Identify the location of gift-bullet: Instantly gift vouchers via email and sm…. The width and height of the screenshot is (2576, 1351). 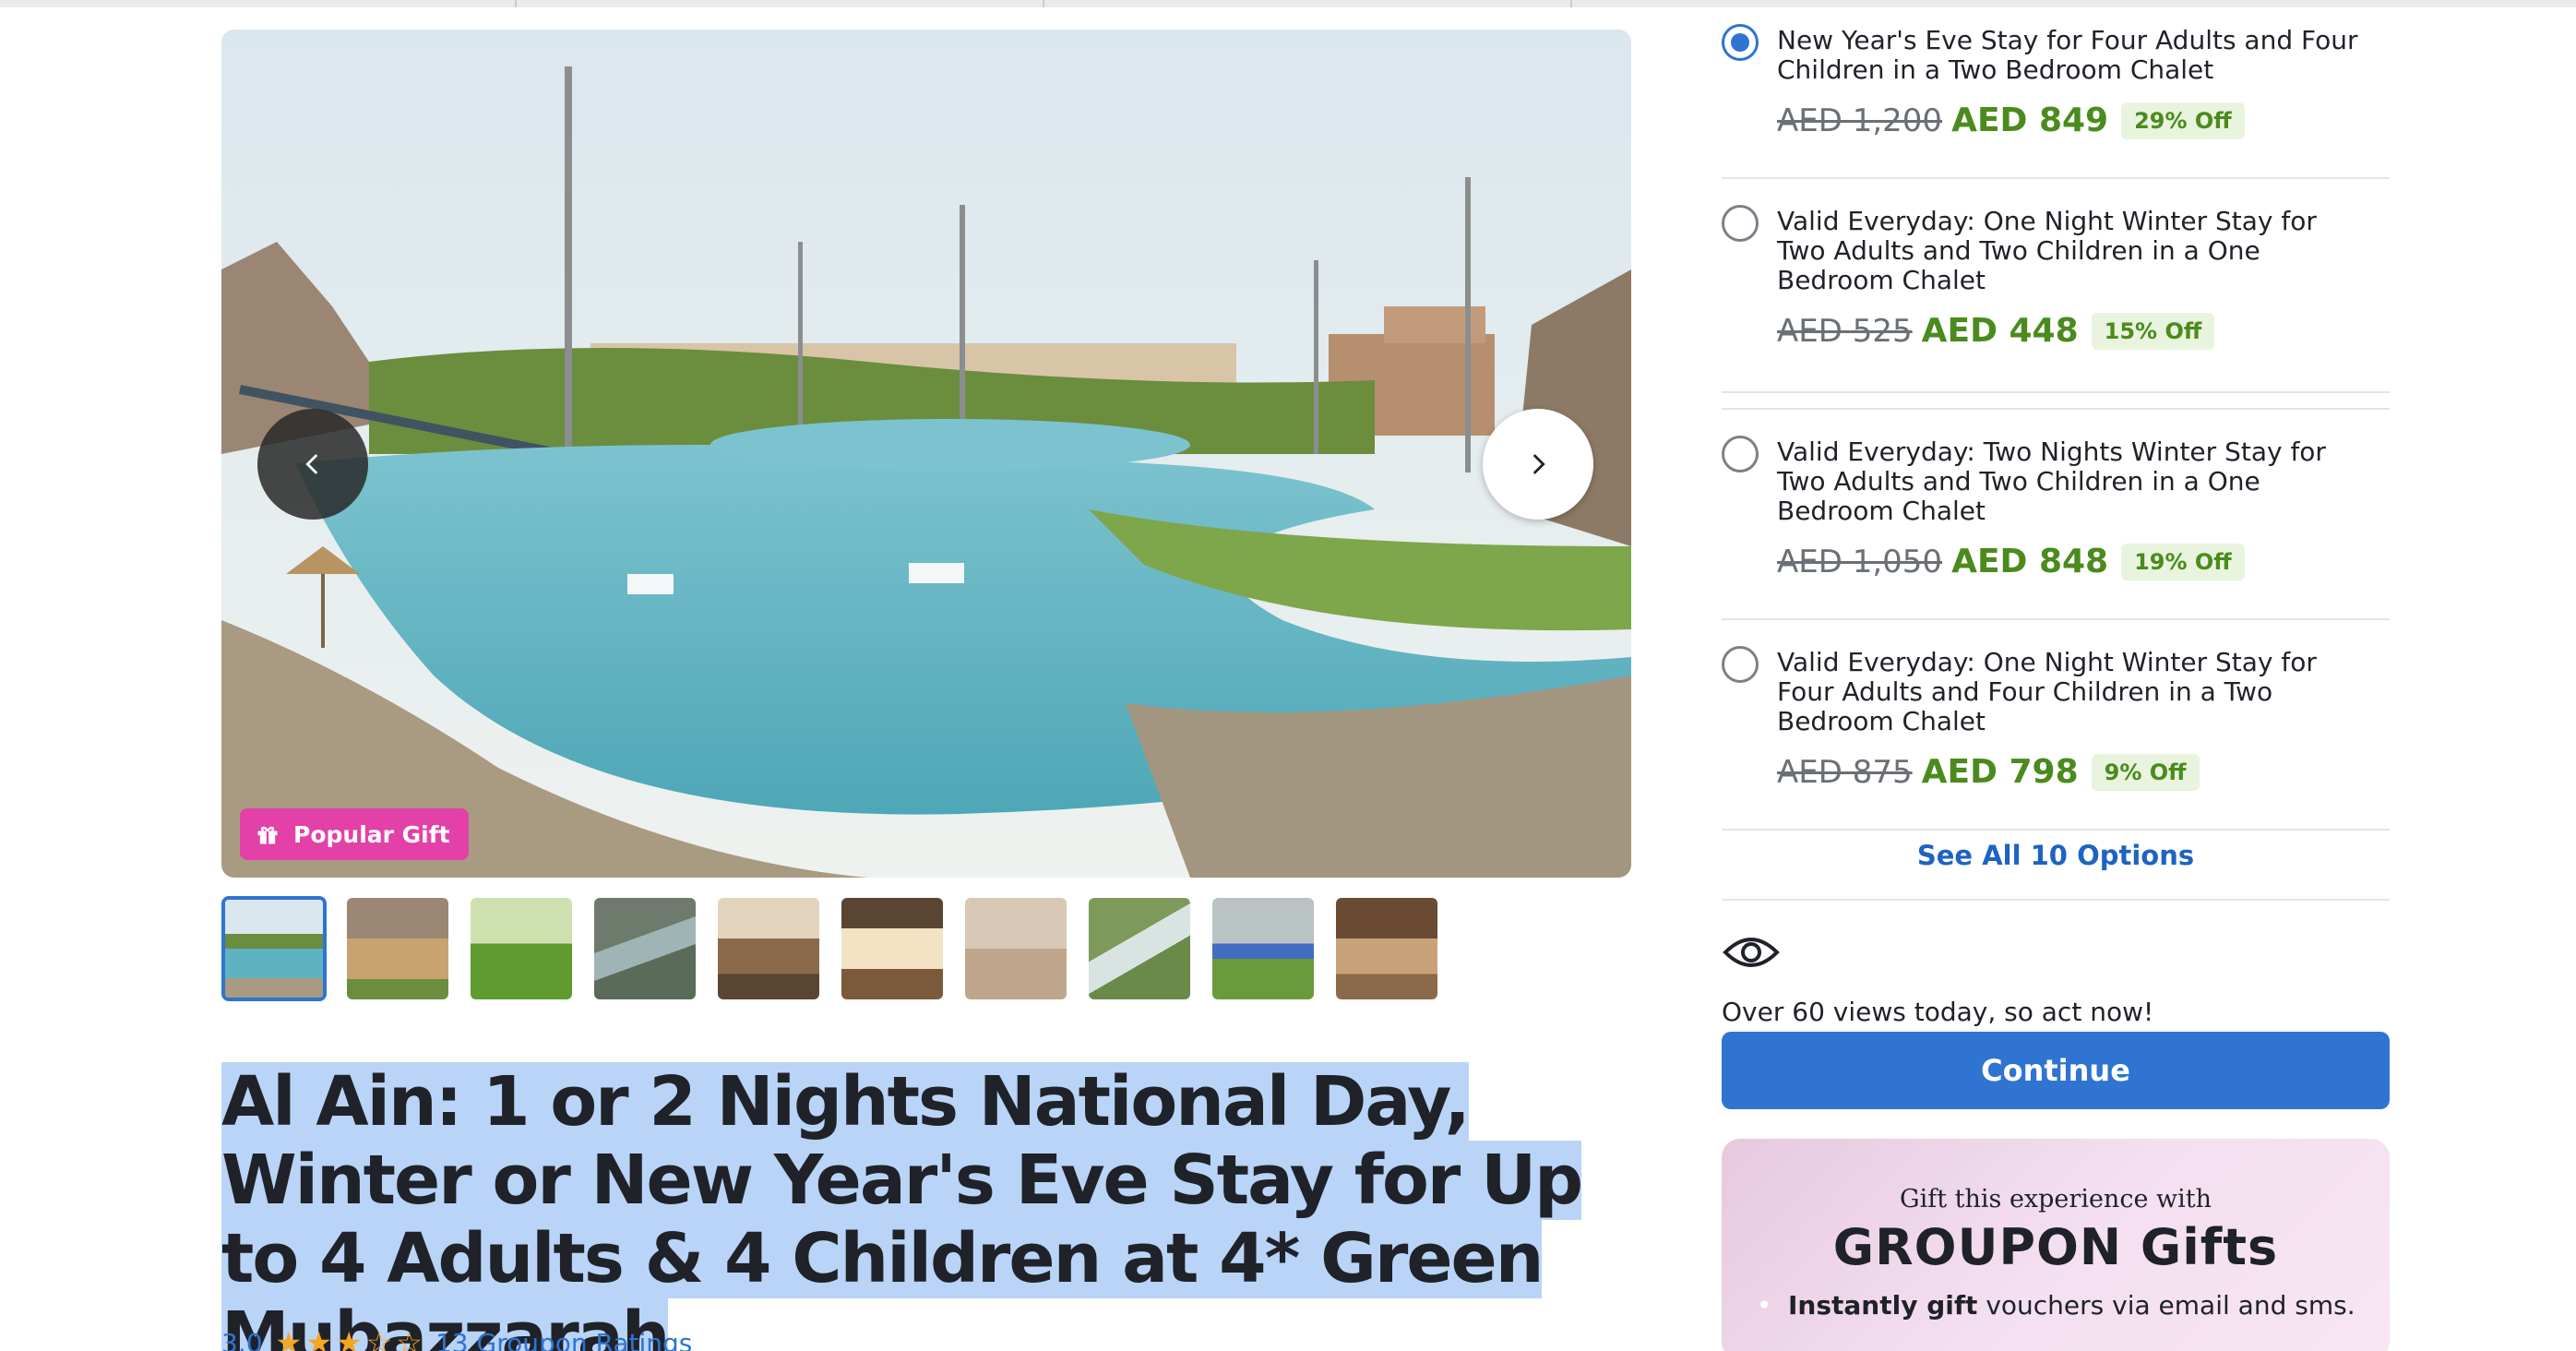
(2056, 1305).